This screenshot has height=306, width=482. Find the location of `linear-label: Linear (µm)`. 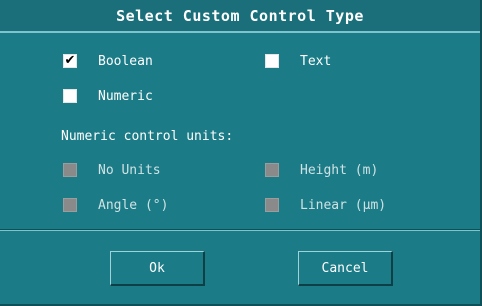

linear-label: Linear (µm) is located at coordinates (343, 205).